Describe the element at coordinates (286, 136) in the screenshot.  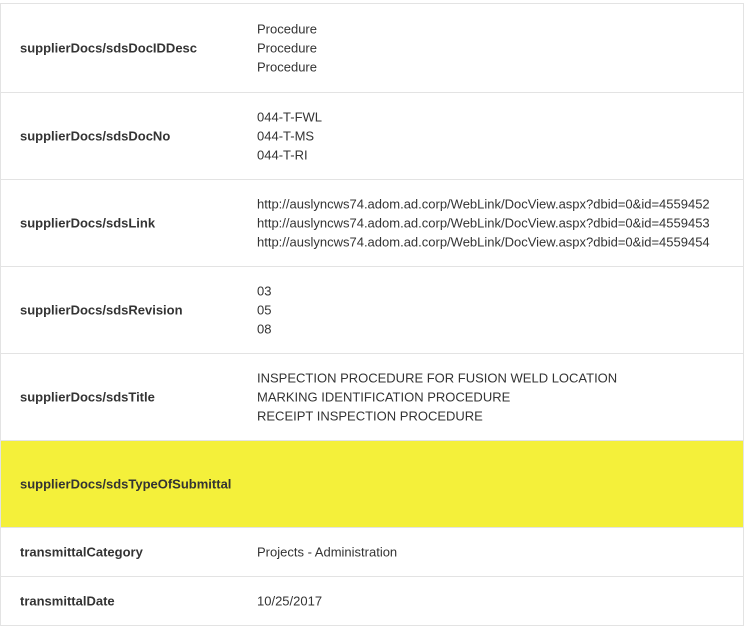
I see `value-line: 044-T-MS` at that location.